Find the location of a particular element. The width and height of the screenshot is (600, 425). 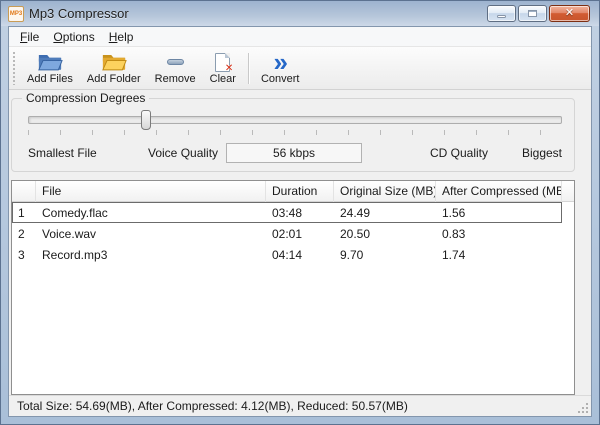

close-icon: ✕ is located at coordinates (569, 13).